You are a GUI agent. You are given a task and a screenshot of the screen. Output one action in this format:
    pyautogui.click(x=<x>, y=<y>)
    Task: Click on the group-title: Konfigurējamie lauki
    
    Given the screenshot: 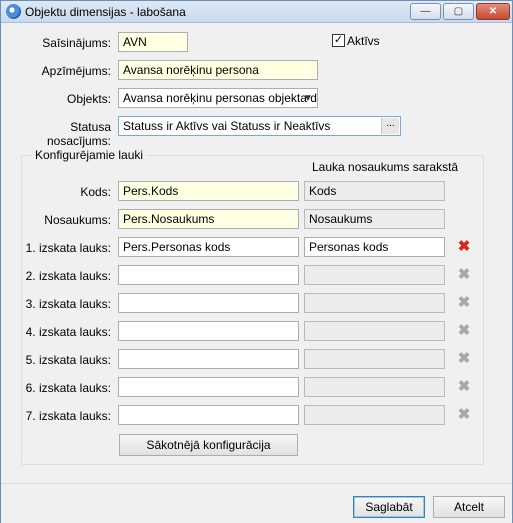 What is the action you would take?
    pyautogui.click(x=89, y=155)
    